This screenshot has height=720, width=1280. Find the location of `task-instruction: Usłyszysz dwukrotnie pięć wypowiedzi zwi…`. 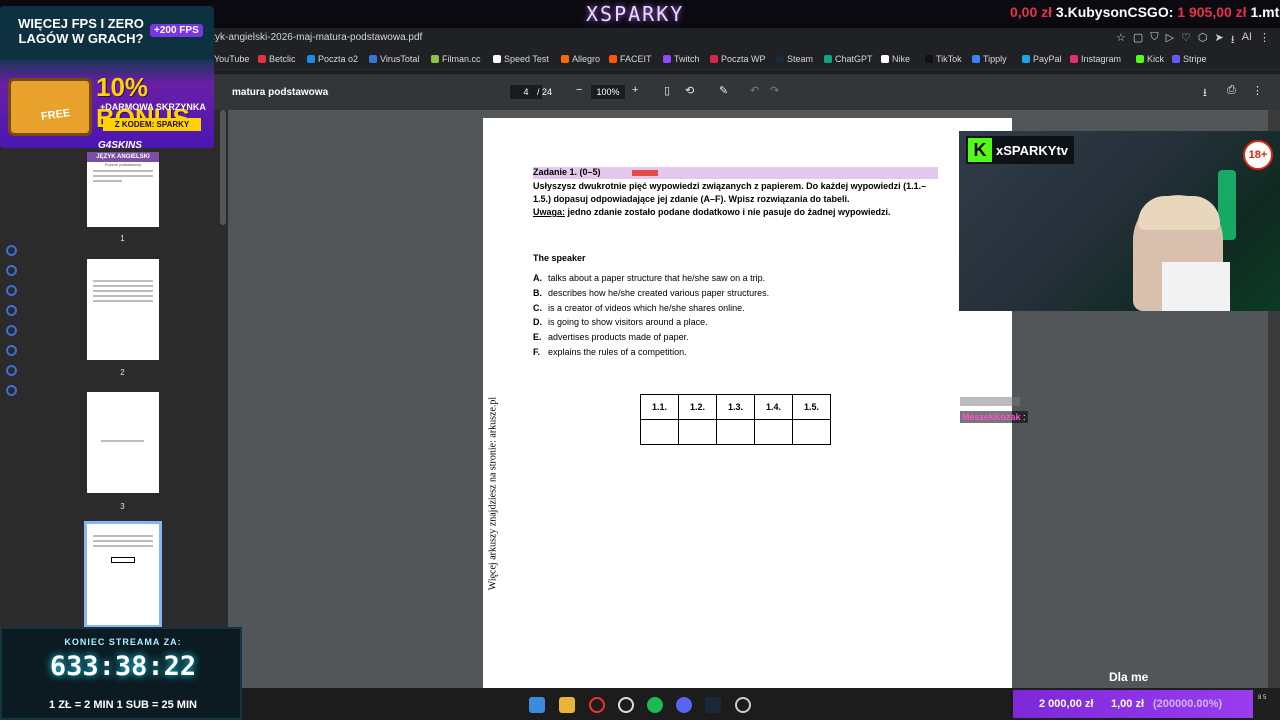

task-instruction: Usłyszysz dwukrotnie pięć wypowiedzi zwi… is located at coordinates (738, 199).